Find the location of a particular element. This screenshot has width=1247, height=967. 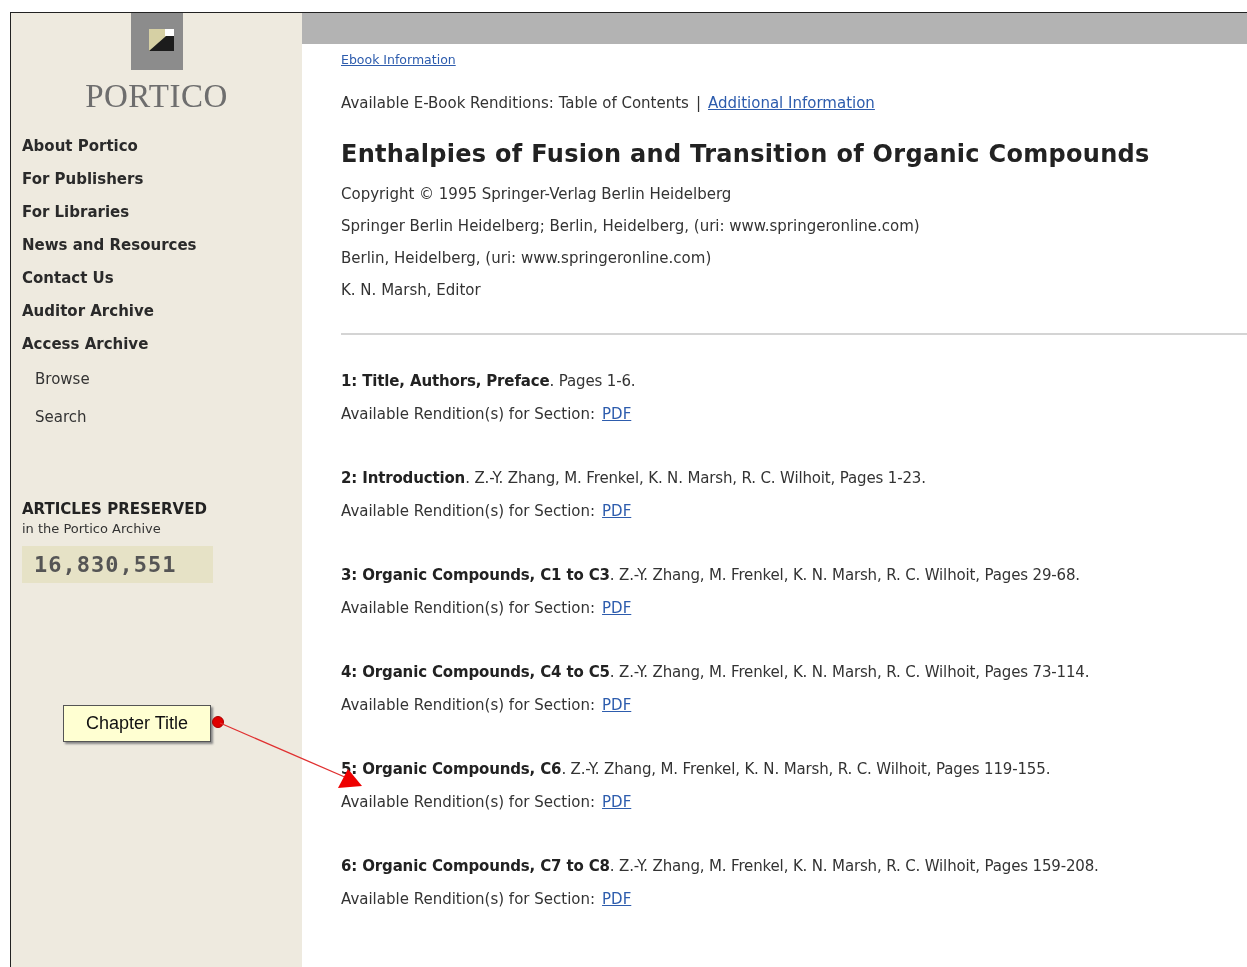

nav-link: Contact Us is located at coordinates (68, 278).